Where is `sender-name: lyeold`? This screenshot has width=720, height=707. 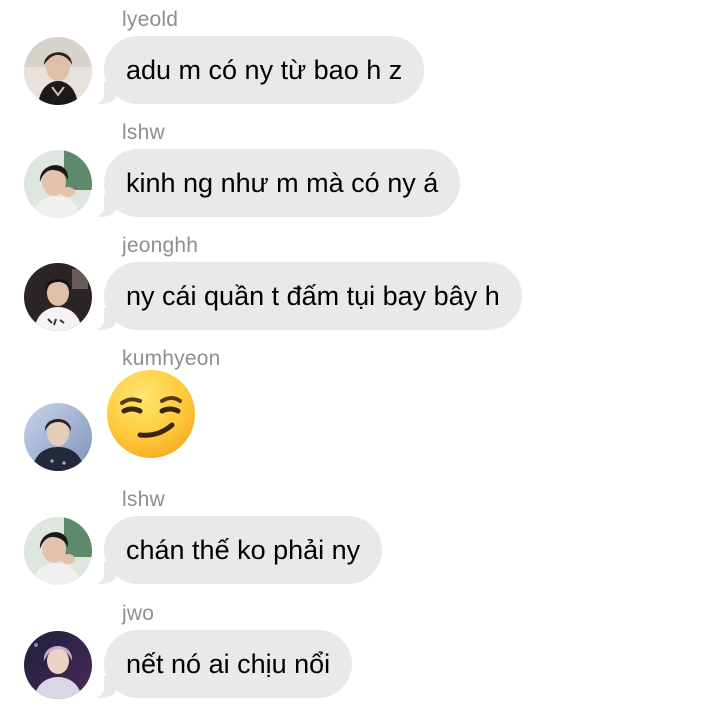 sender-name: lyeold is located at coordinates (150, 19).